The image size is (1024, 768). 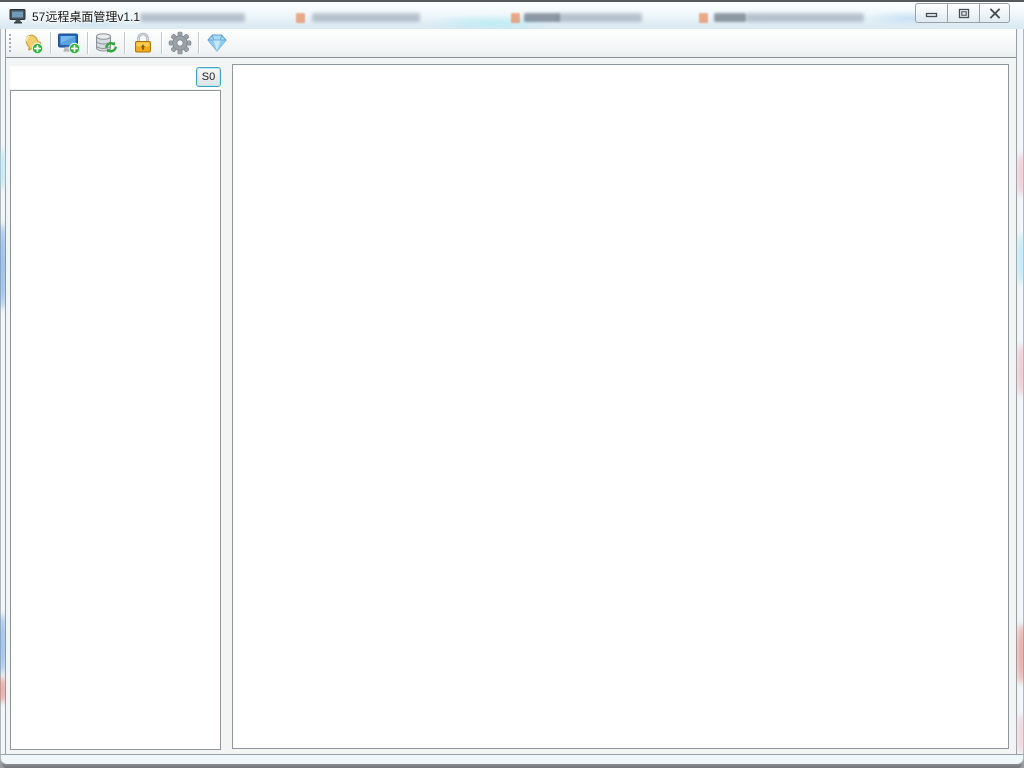 I want to click on gear-icon, so click(x=180, y=43).